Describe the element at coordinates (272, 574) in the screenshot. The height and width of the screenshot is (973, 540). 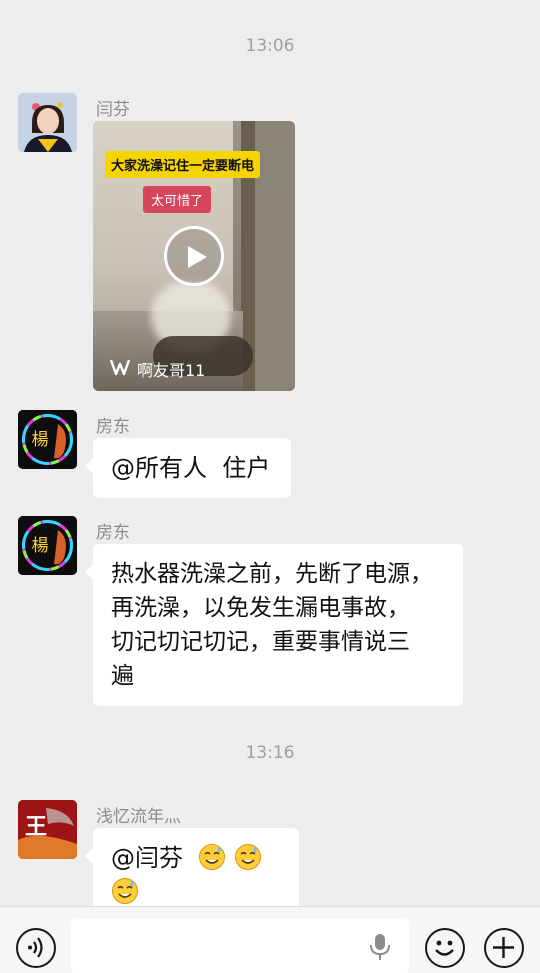
I see `message-line: 热水器洗澡之前，先断了电源，` at that location.